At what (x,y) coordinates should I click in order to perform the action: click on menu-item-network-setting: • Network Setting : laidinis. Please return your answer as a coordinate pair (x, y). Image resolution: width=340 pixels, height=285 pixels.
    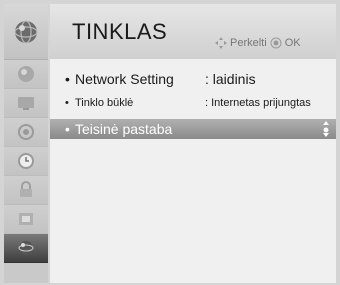
    Looking at the image, I should click on (193, 79).